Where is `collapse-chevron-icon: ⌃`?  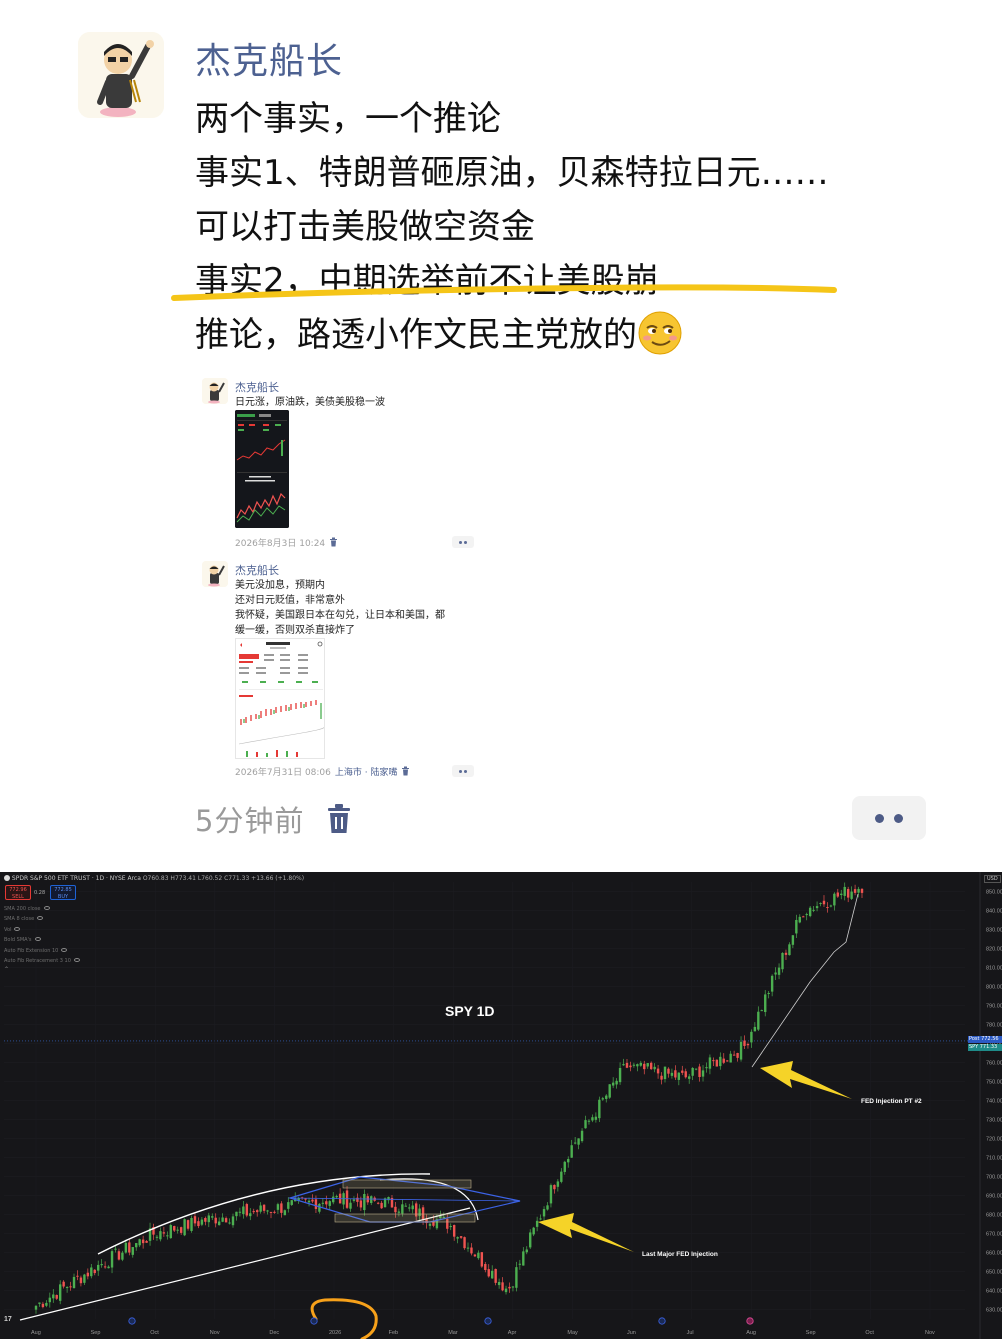
collapse-chevron-icon: ⌃ is located at coordinates (42, 969).